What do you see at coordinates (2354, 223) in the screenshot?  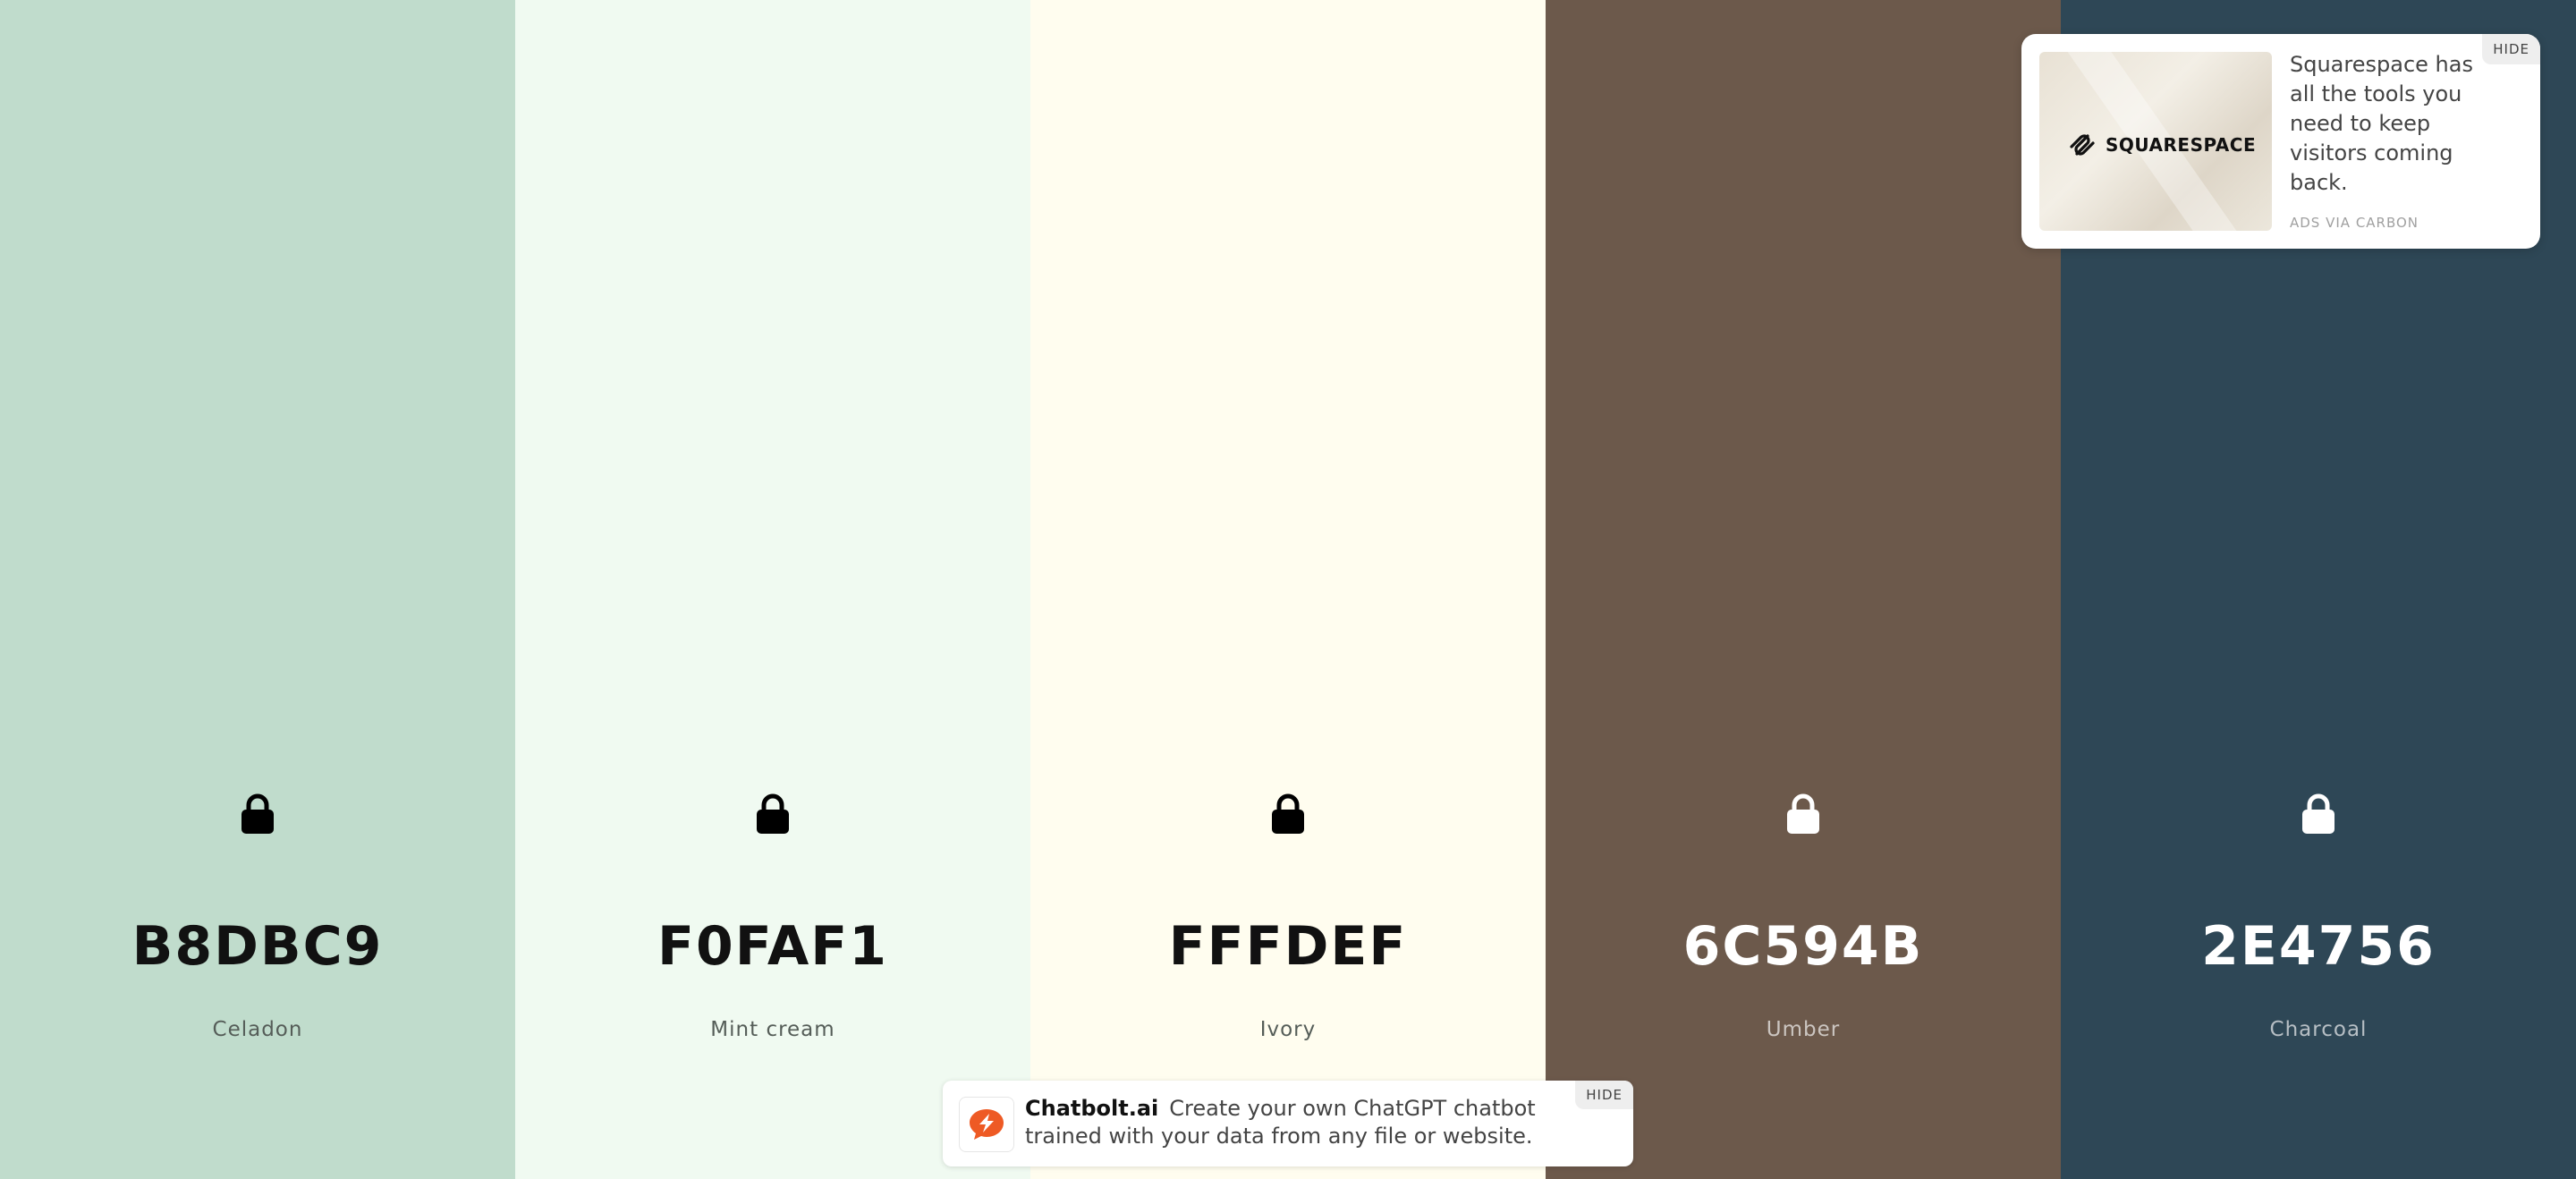 I see `ads-via-carbon-link: ADS VIA CARBON` at bounding box center [2354, 223].